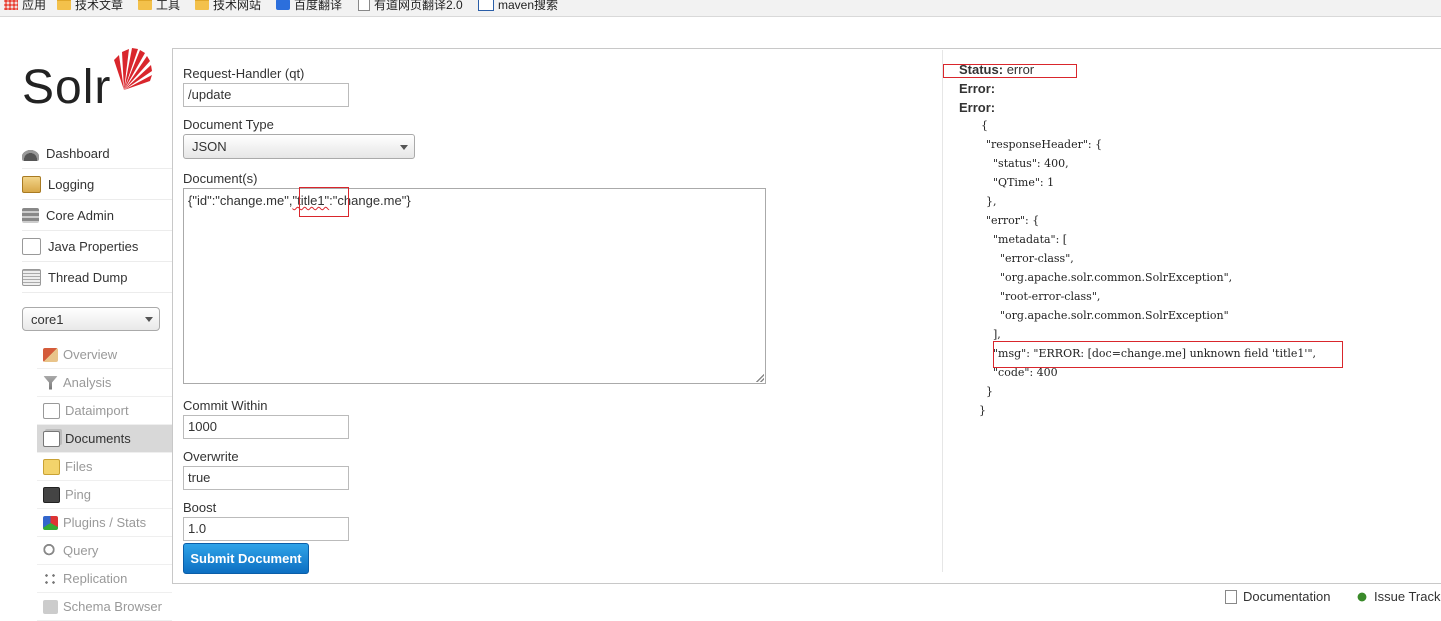 The image size is (1441, 621). I want to click on nav-item-dashboard: Dashboard, so click(97, 153).